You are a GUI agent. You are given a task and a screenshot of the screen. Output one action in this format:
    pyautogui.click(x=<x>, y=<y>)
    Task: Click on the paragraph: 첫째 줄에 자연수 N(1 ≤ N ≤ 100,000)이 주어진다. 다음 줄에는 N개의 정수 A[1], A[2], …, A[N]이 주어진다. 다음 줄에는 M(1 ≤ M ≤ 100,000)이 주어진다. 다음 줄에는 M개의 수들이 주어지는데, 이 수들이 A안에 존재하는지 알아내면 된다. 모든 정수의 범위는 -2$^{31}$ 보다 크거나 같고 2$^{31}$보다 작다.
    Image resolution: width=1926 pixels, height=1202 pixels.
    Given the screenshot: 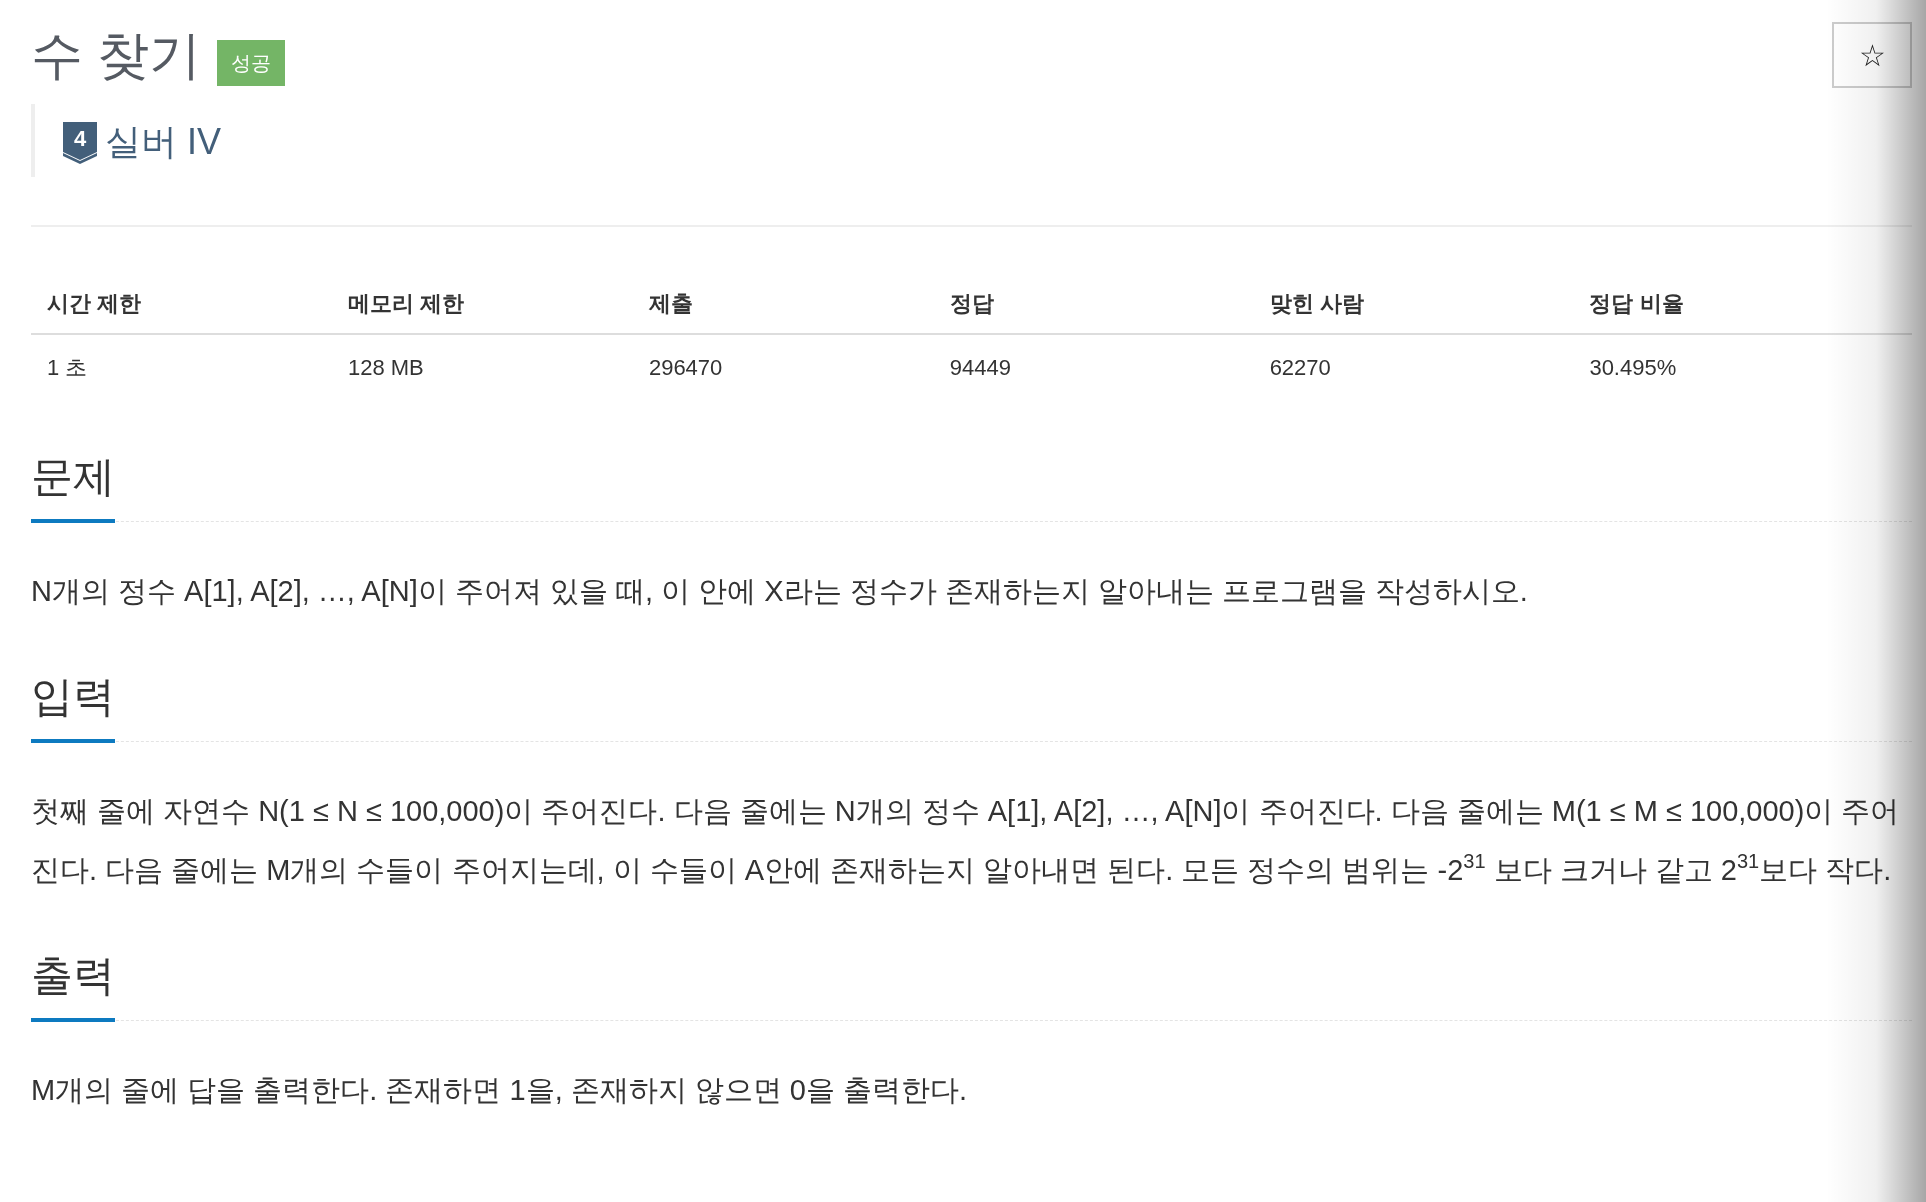 What is the action you would take?
    pyautogui.click(x=966, y=841)
    